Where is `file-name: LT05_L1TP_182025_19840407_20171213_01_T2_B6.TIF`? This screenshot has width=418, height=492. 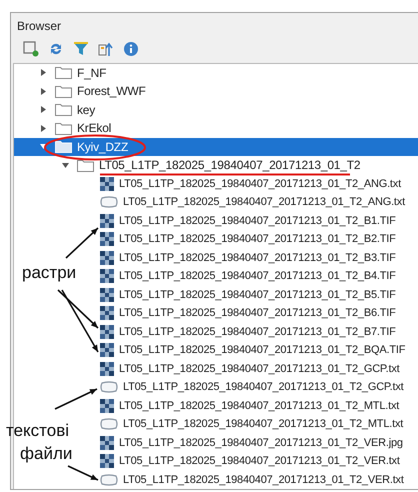
file-name: LT05_L1TP_182025_19840407_20171213_01_T2_B6.TIF is located at coordinates (257, 313).